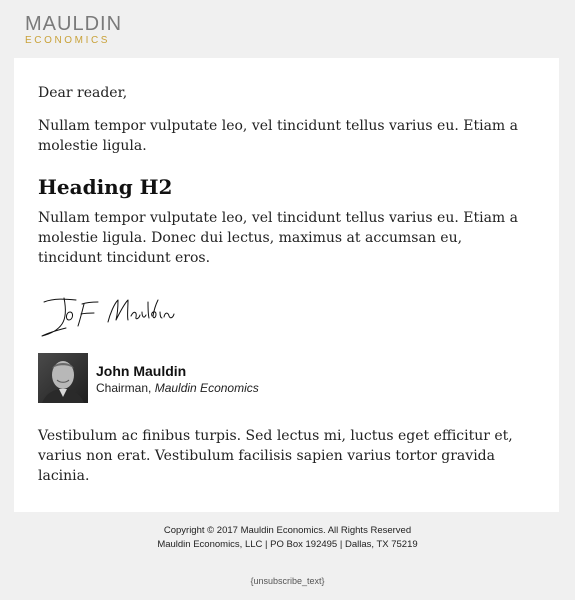 The image size is (575, 600). I want to click on unsubscribe-link: {unsubscribe_text}, so click(287, 581).